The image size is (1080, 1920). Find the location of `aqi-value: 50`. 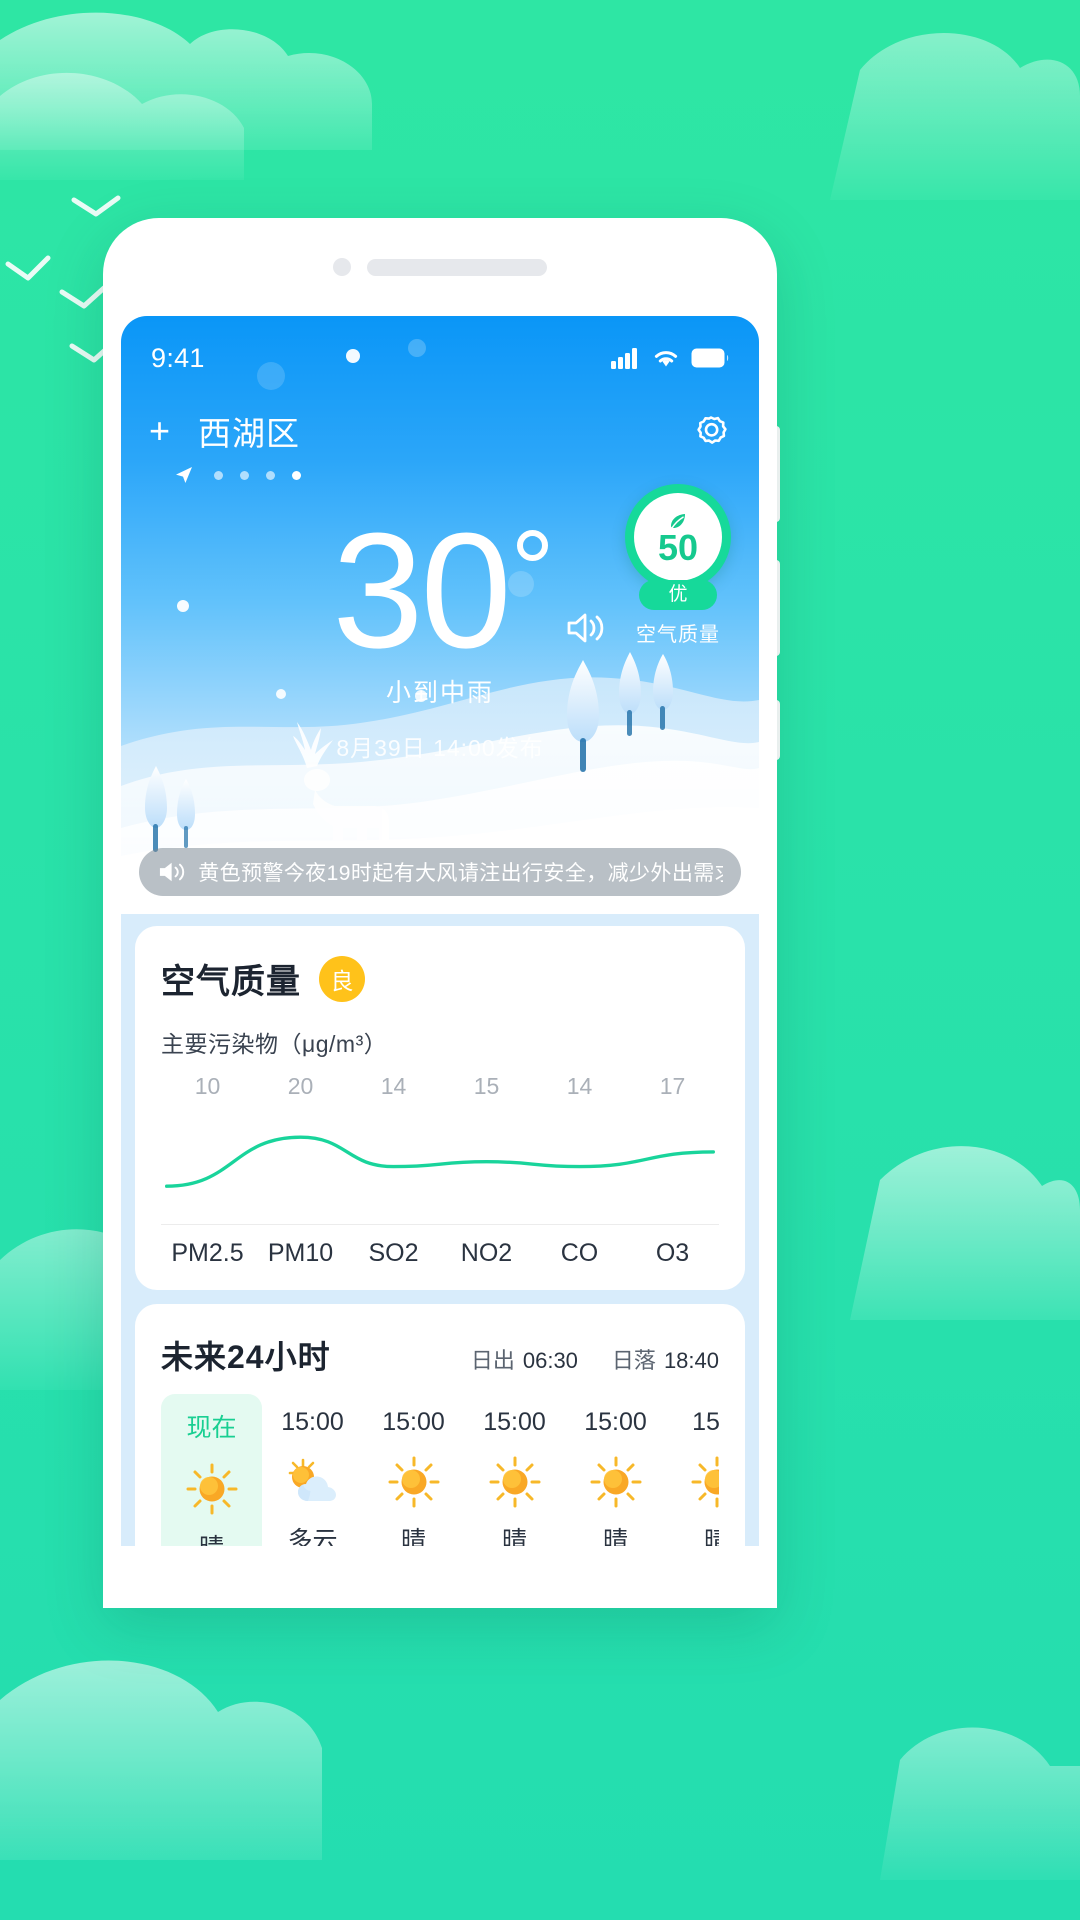

aqi-value: 50 is located at coordinates (678, 547).